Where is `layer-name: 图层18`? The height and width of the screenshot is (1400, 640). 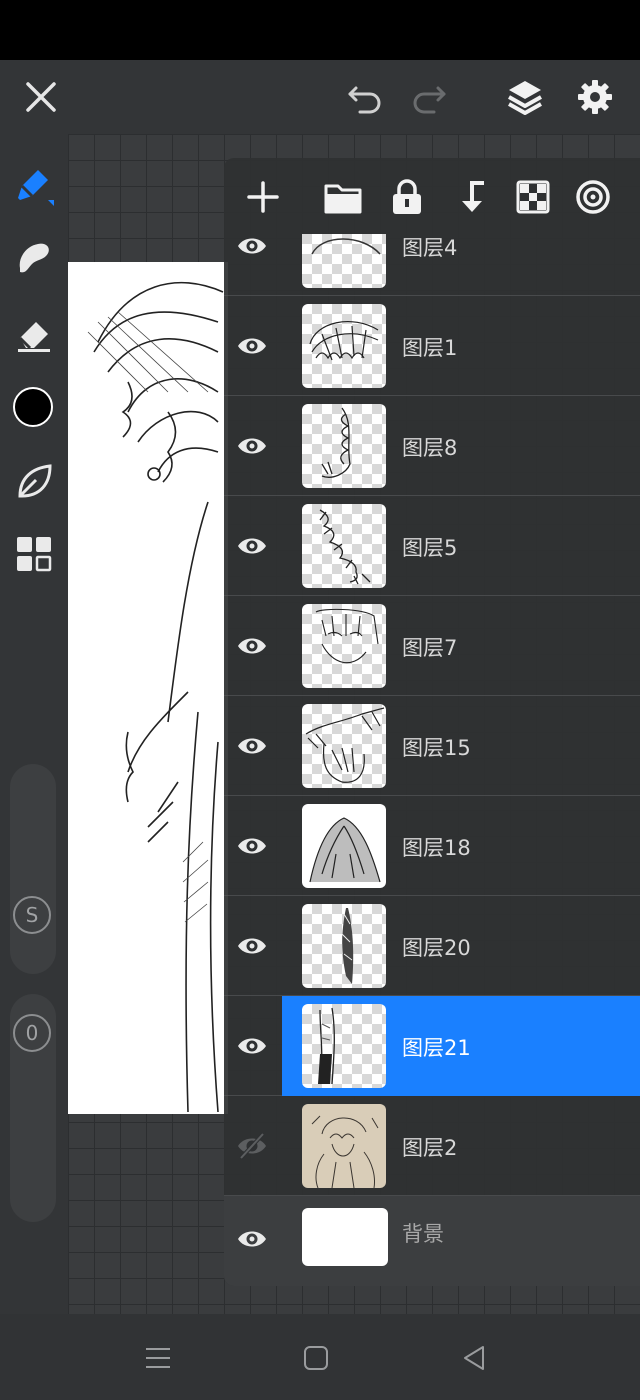
layer-name: 图层18 is located at coordinates (436, 848).